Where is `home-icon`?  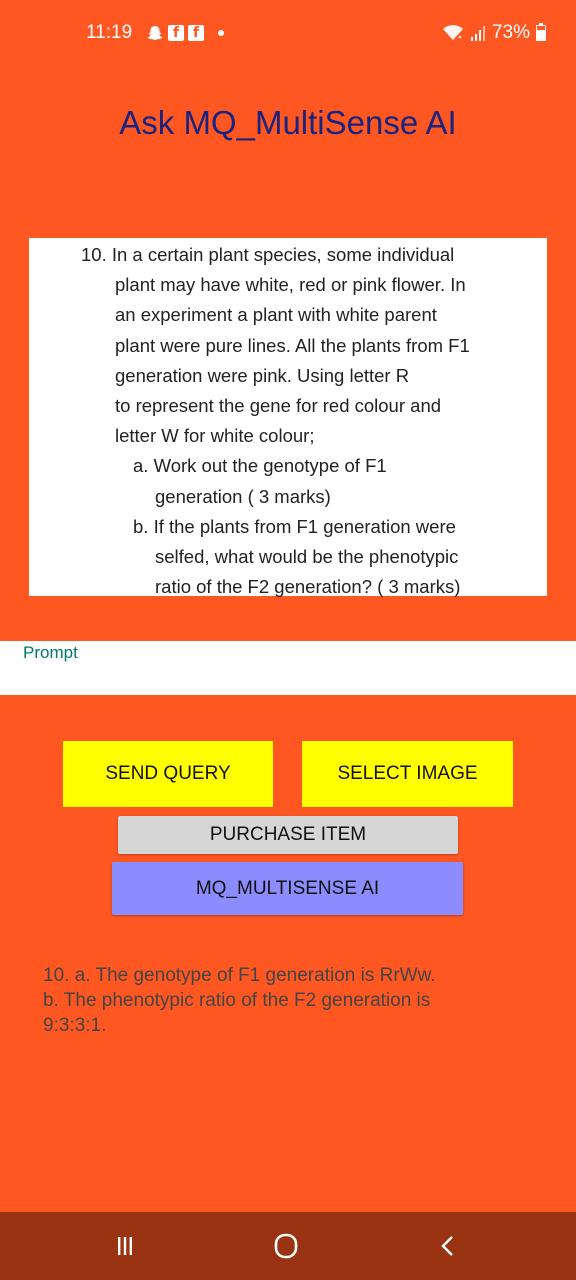
home-icon is located at coordinates (286, 1246).